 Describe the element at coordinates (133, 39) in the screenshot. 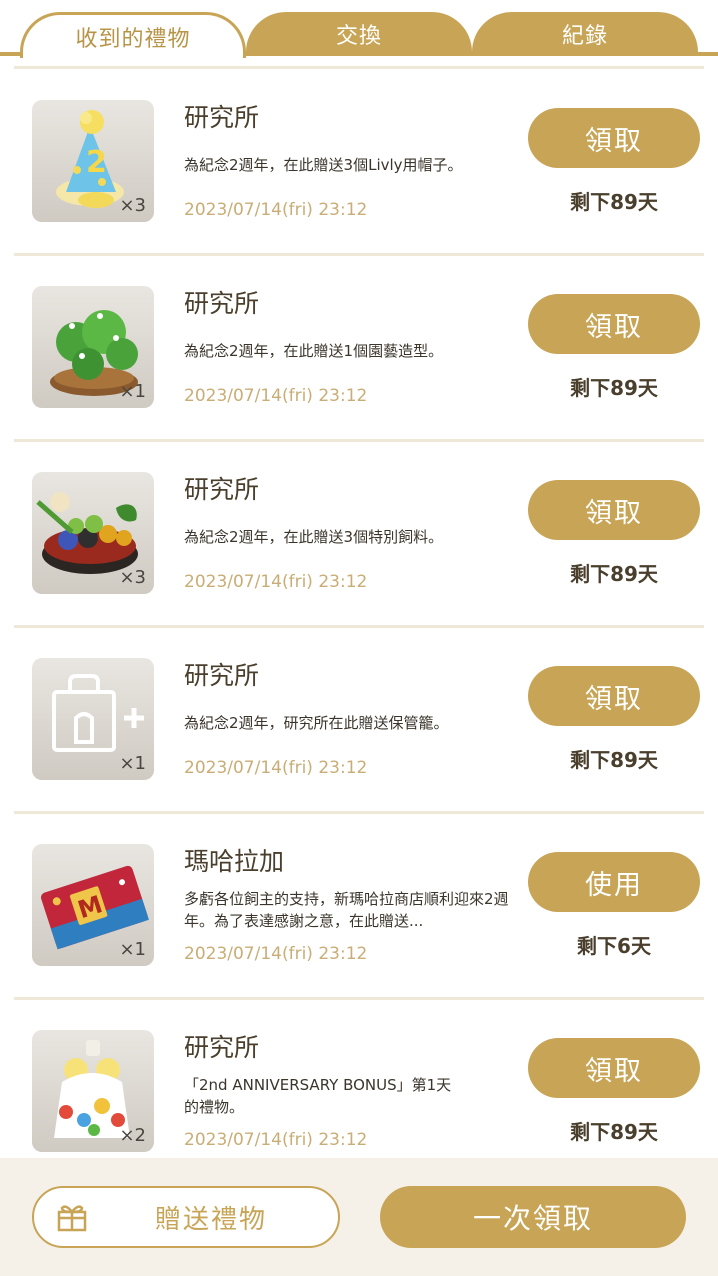

I see `tab-received-gifts-label: 收到的禮物` at that location.